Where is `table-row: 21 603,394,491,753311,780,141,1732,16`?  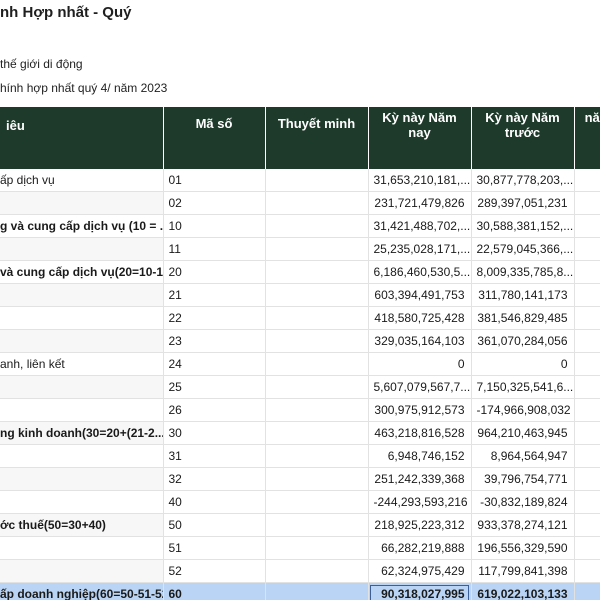
table-row: 21 603,394,491,753311,780,141,1732,16 is located at coordinates (300, 295).